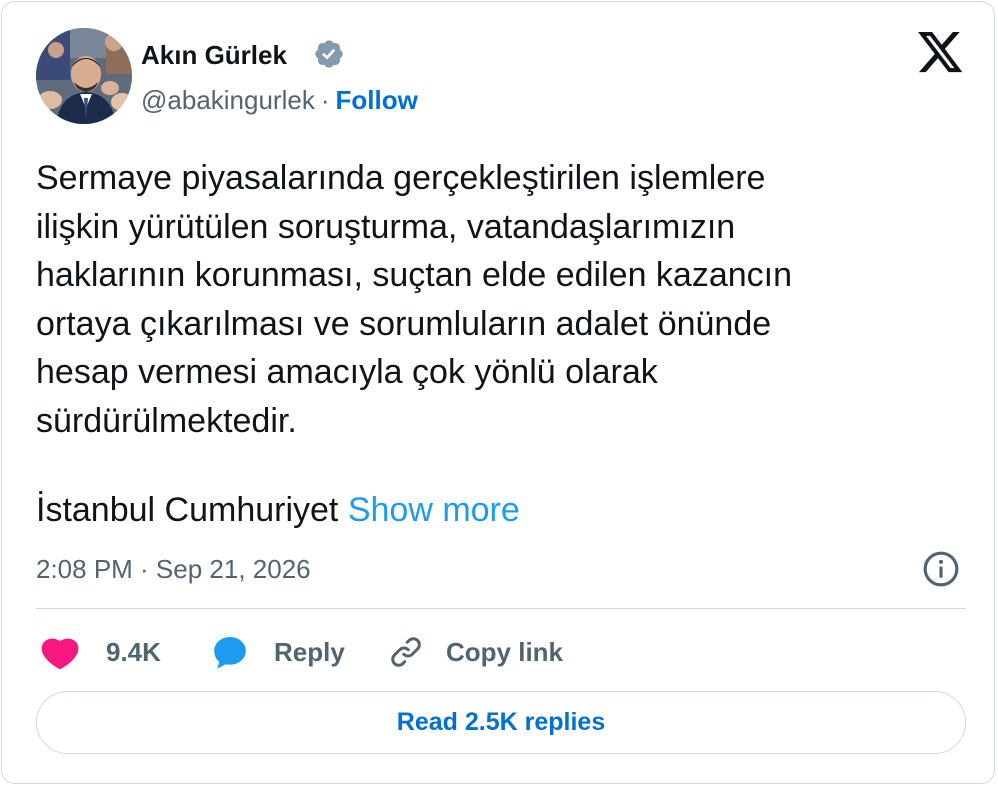 The image size is (998, 787). What do you see at coordinates (173, 569) in the screenshot?
I see `tweet-timestamp: 2:08 PM · Sep 21, 2026` at bounding box center [173, 569].